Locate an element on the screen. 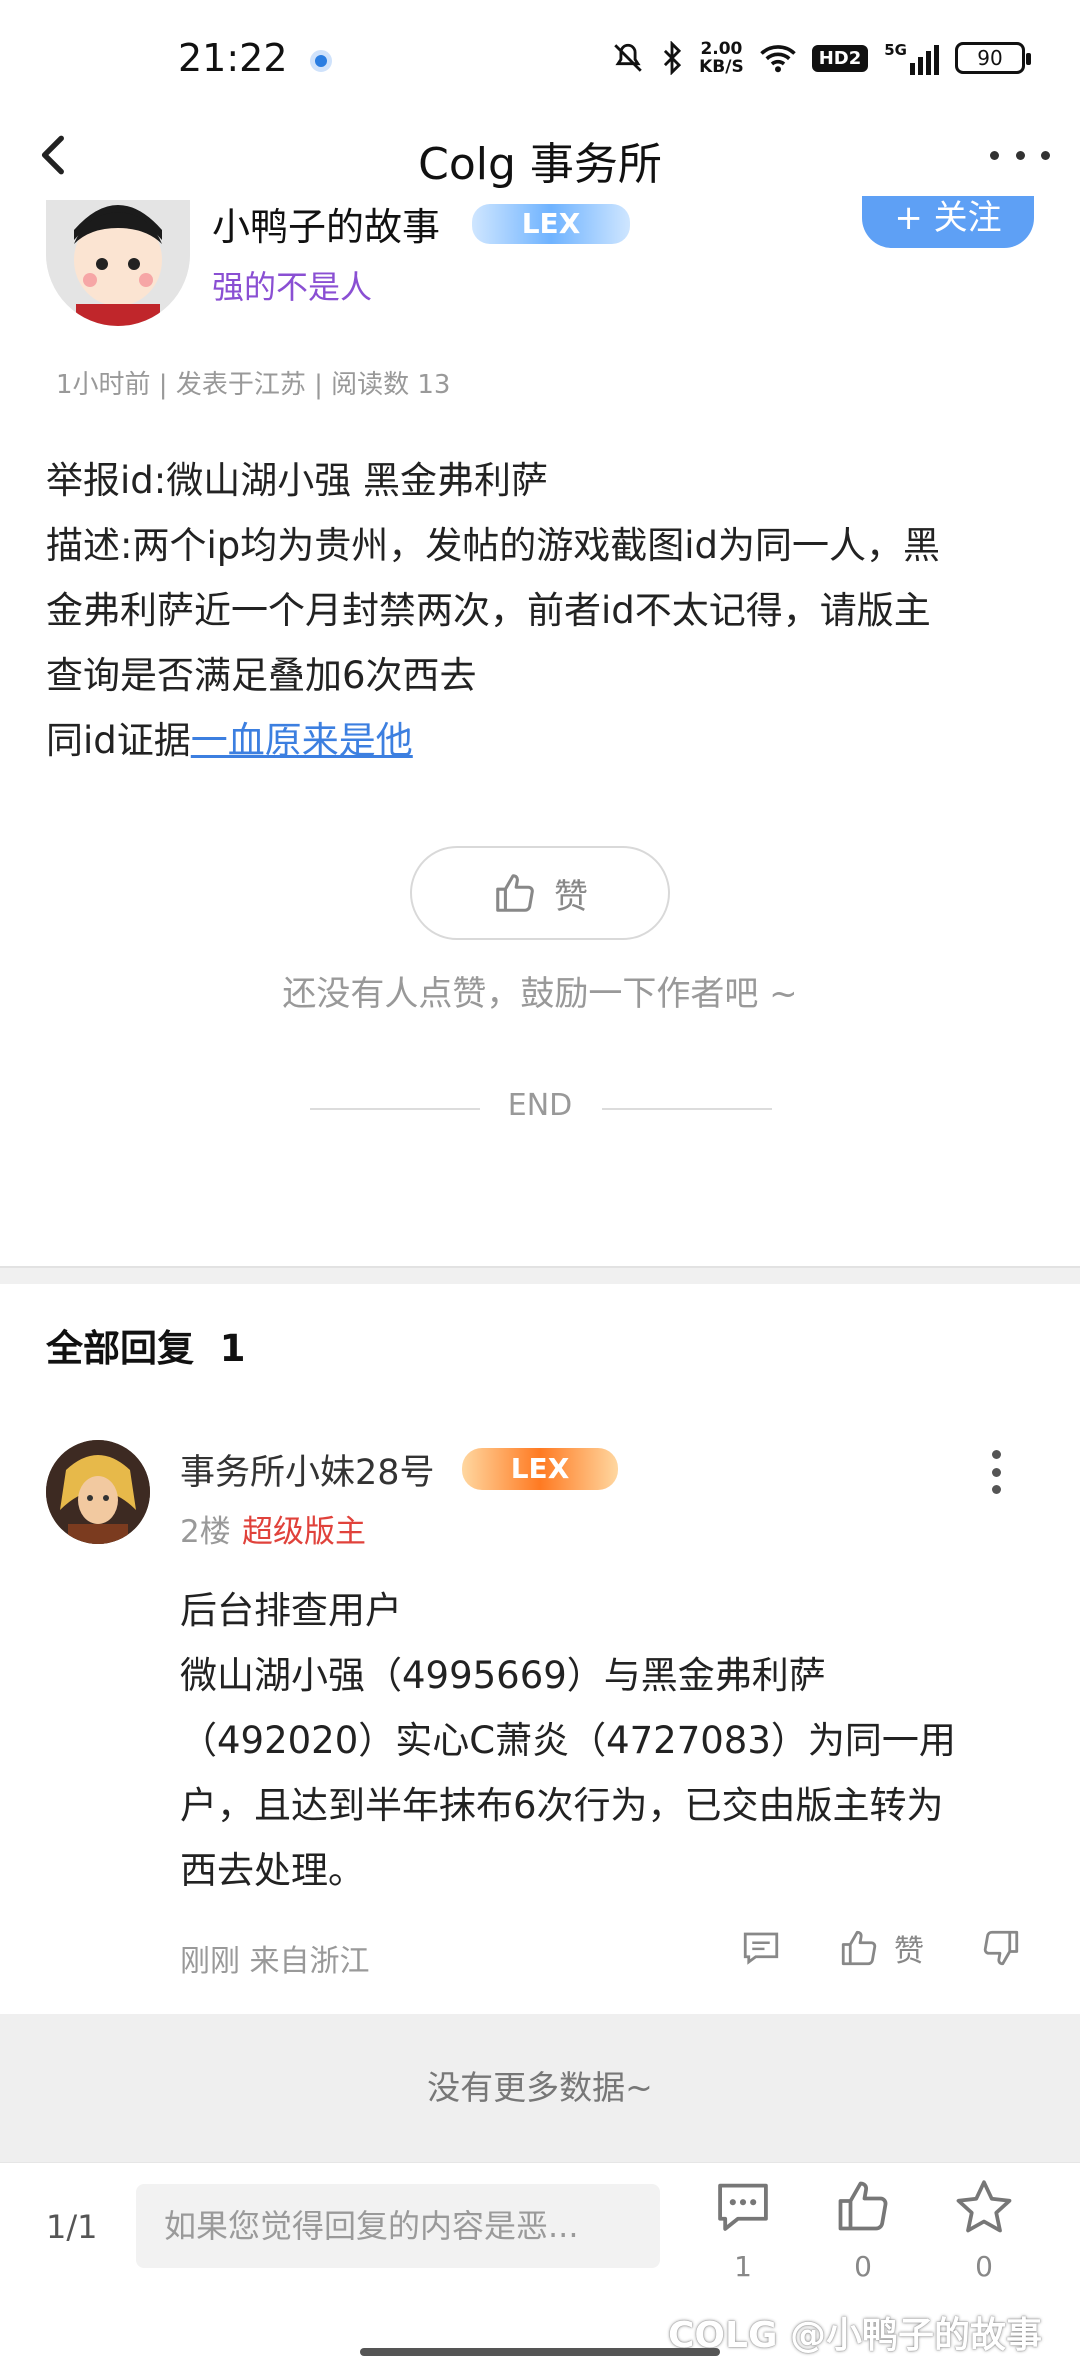 This screenshot has width=1080, height=2376. favorite-count: 0 is located at coordinates (984, 2266).